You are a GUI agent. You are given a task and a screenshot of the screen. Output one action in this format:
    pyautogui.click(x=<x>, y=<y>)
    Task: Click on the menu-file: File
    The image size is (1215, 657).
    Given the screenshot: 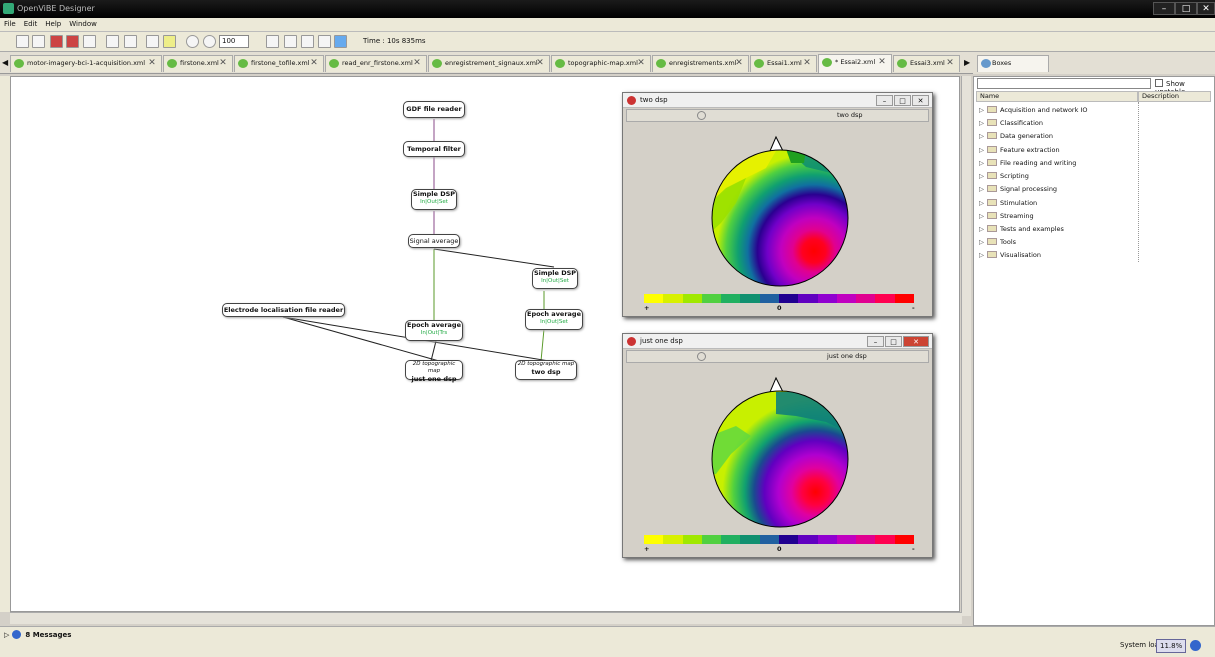 What is the action you would take?
    pyautogui.click(x=10, y=24)
    